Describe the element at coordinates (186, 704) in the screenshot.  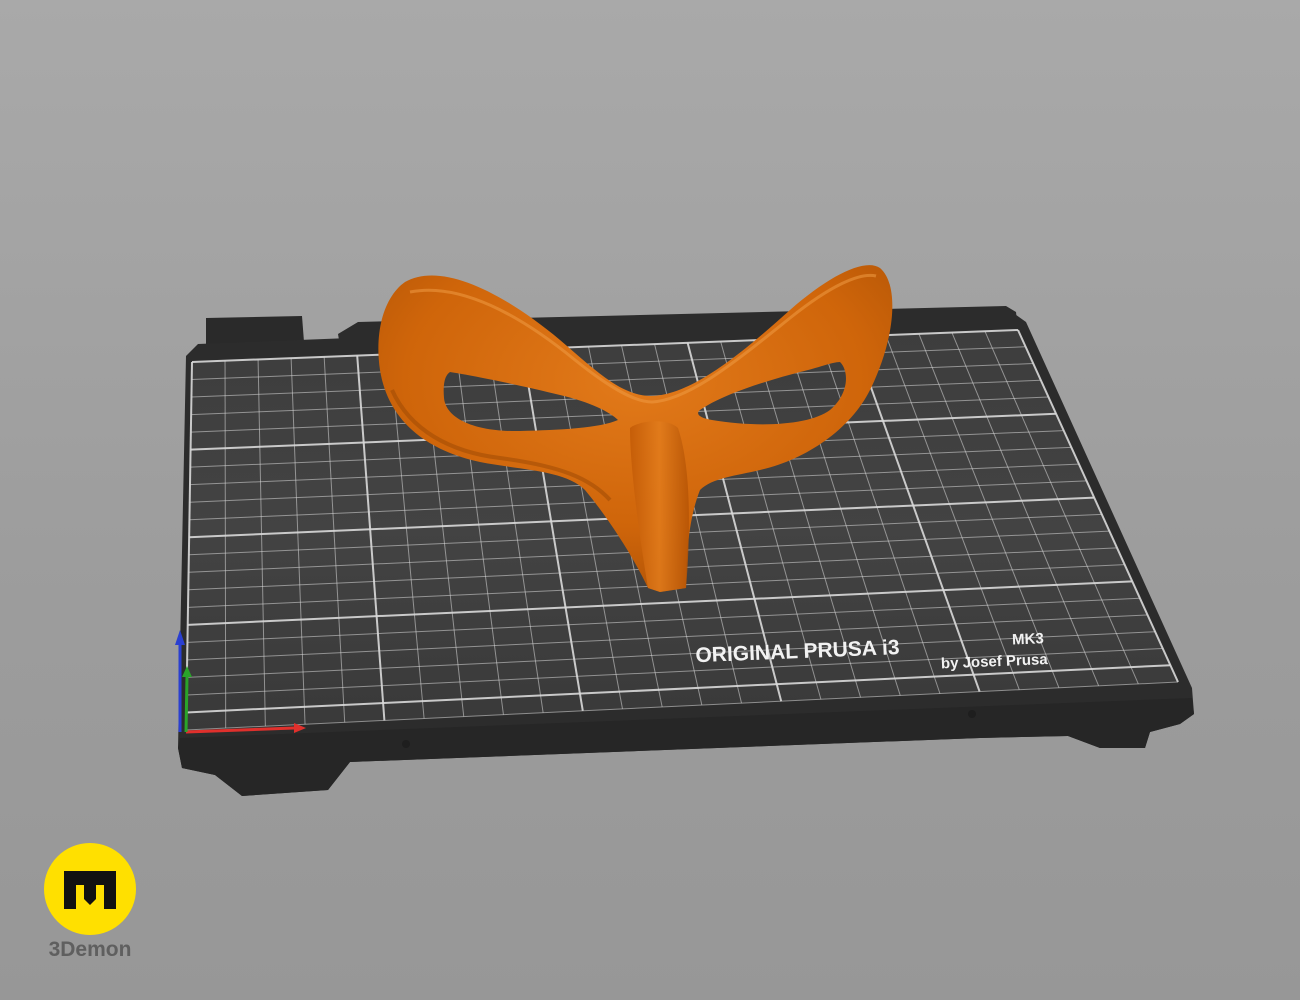
I see `y-axis` at that location.